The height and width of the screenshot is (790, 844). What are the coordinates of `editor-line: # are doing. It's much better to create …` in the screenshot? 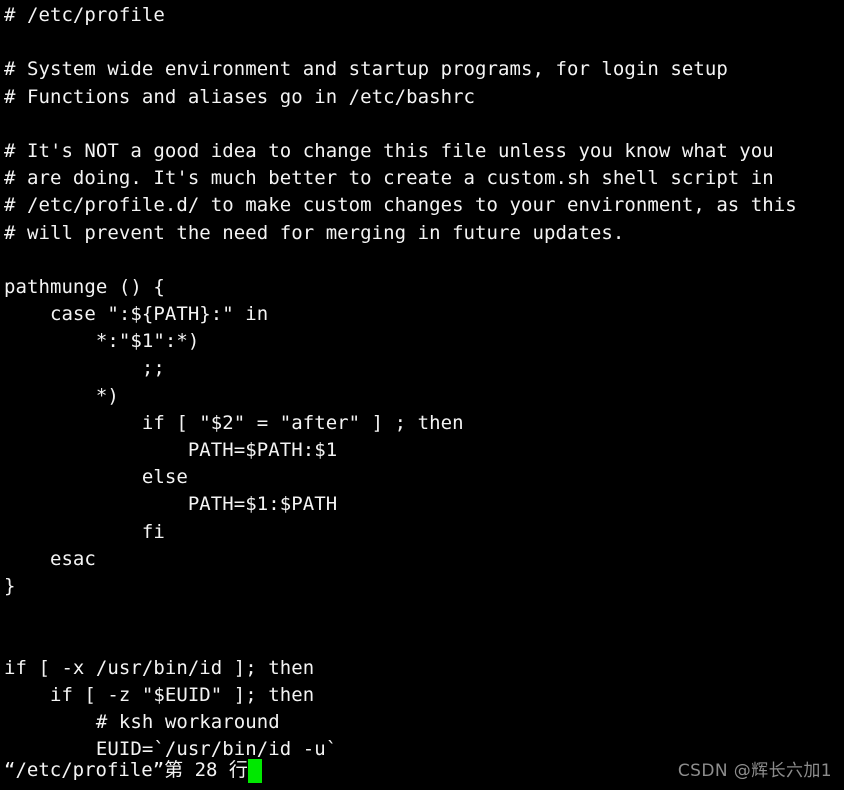 It's located at (389, 178).